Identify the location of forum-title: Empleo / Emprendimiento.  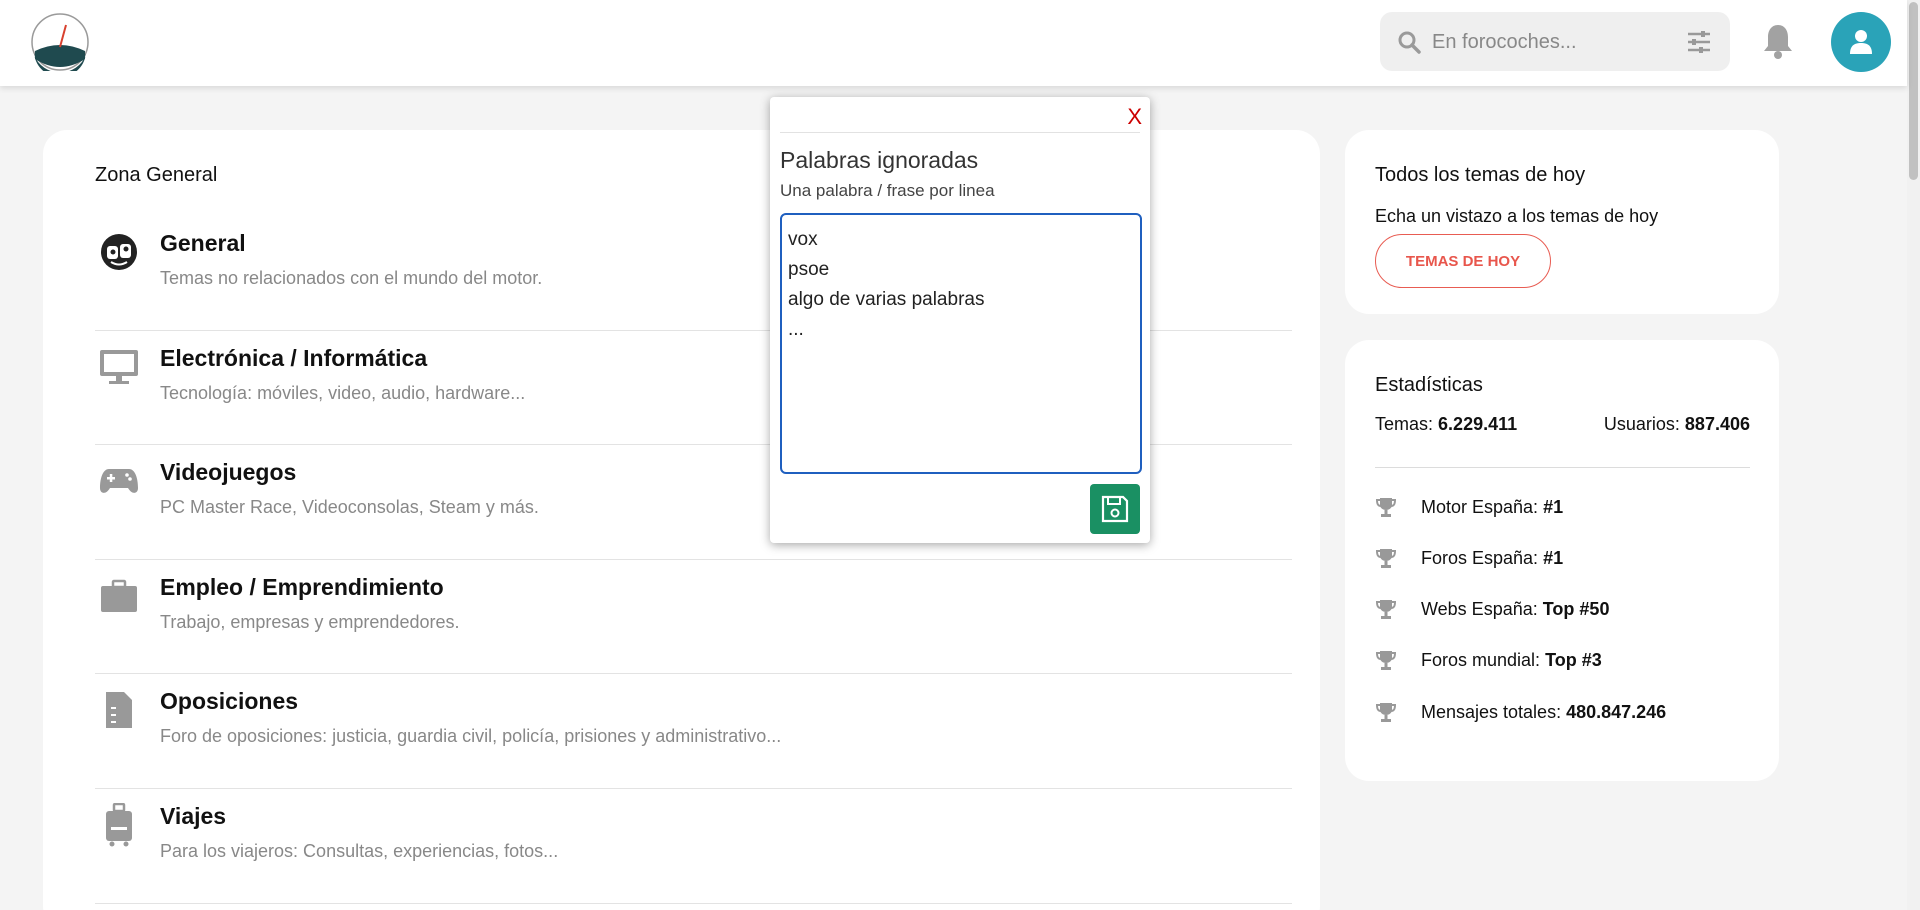
(302, 587).